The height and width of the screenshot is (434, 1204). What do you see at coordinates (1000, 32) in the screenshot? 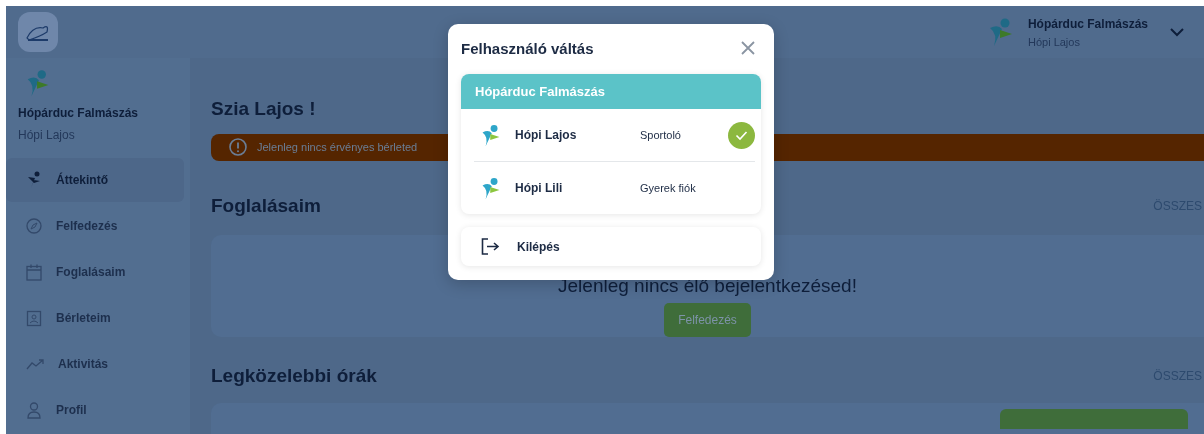
I see `climber-logo-icon` at bounding box center [1000, 32].